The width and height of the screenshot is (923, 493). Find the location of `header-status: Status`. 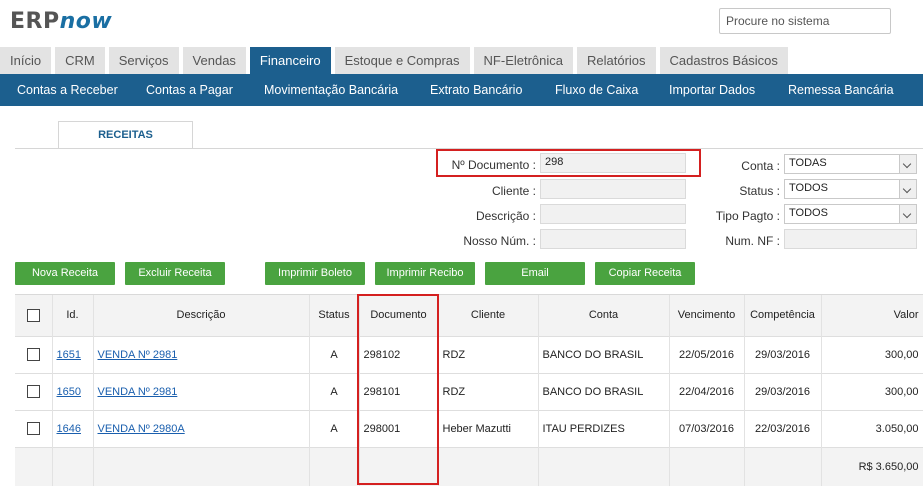

header-status: Status is located at coordinates (334, 315).